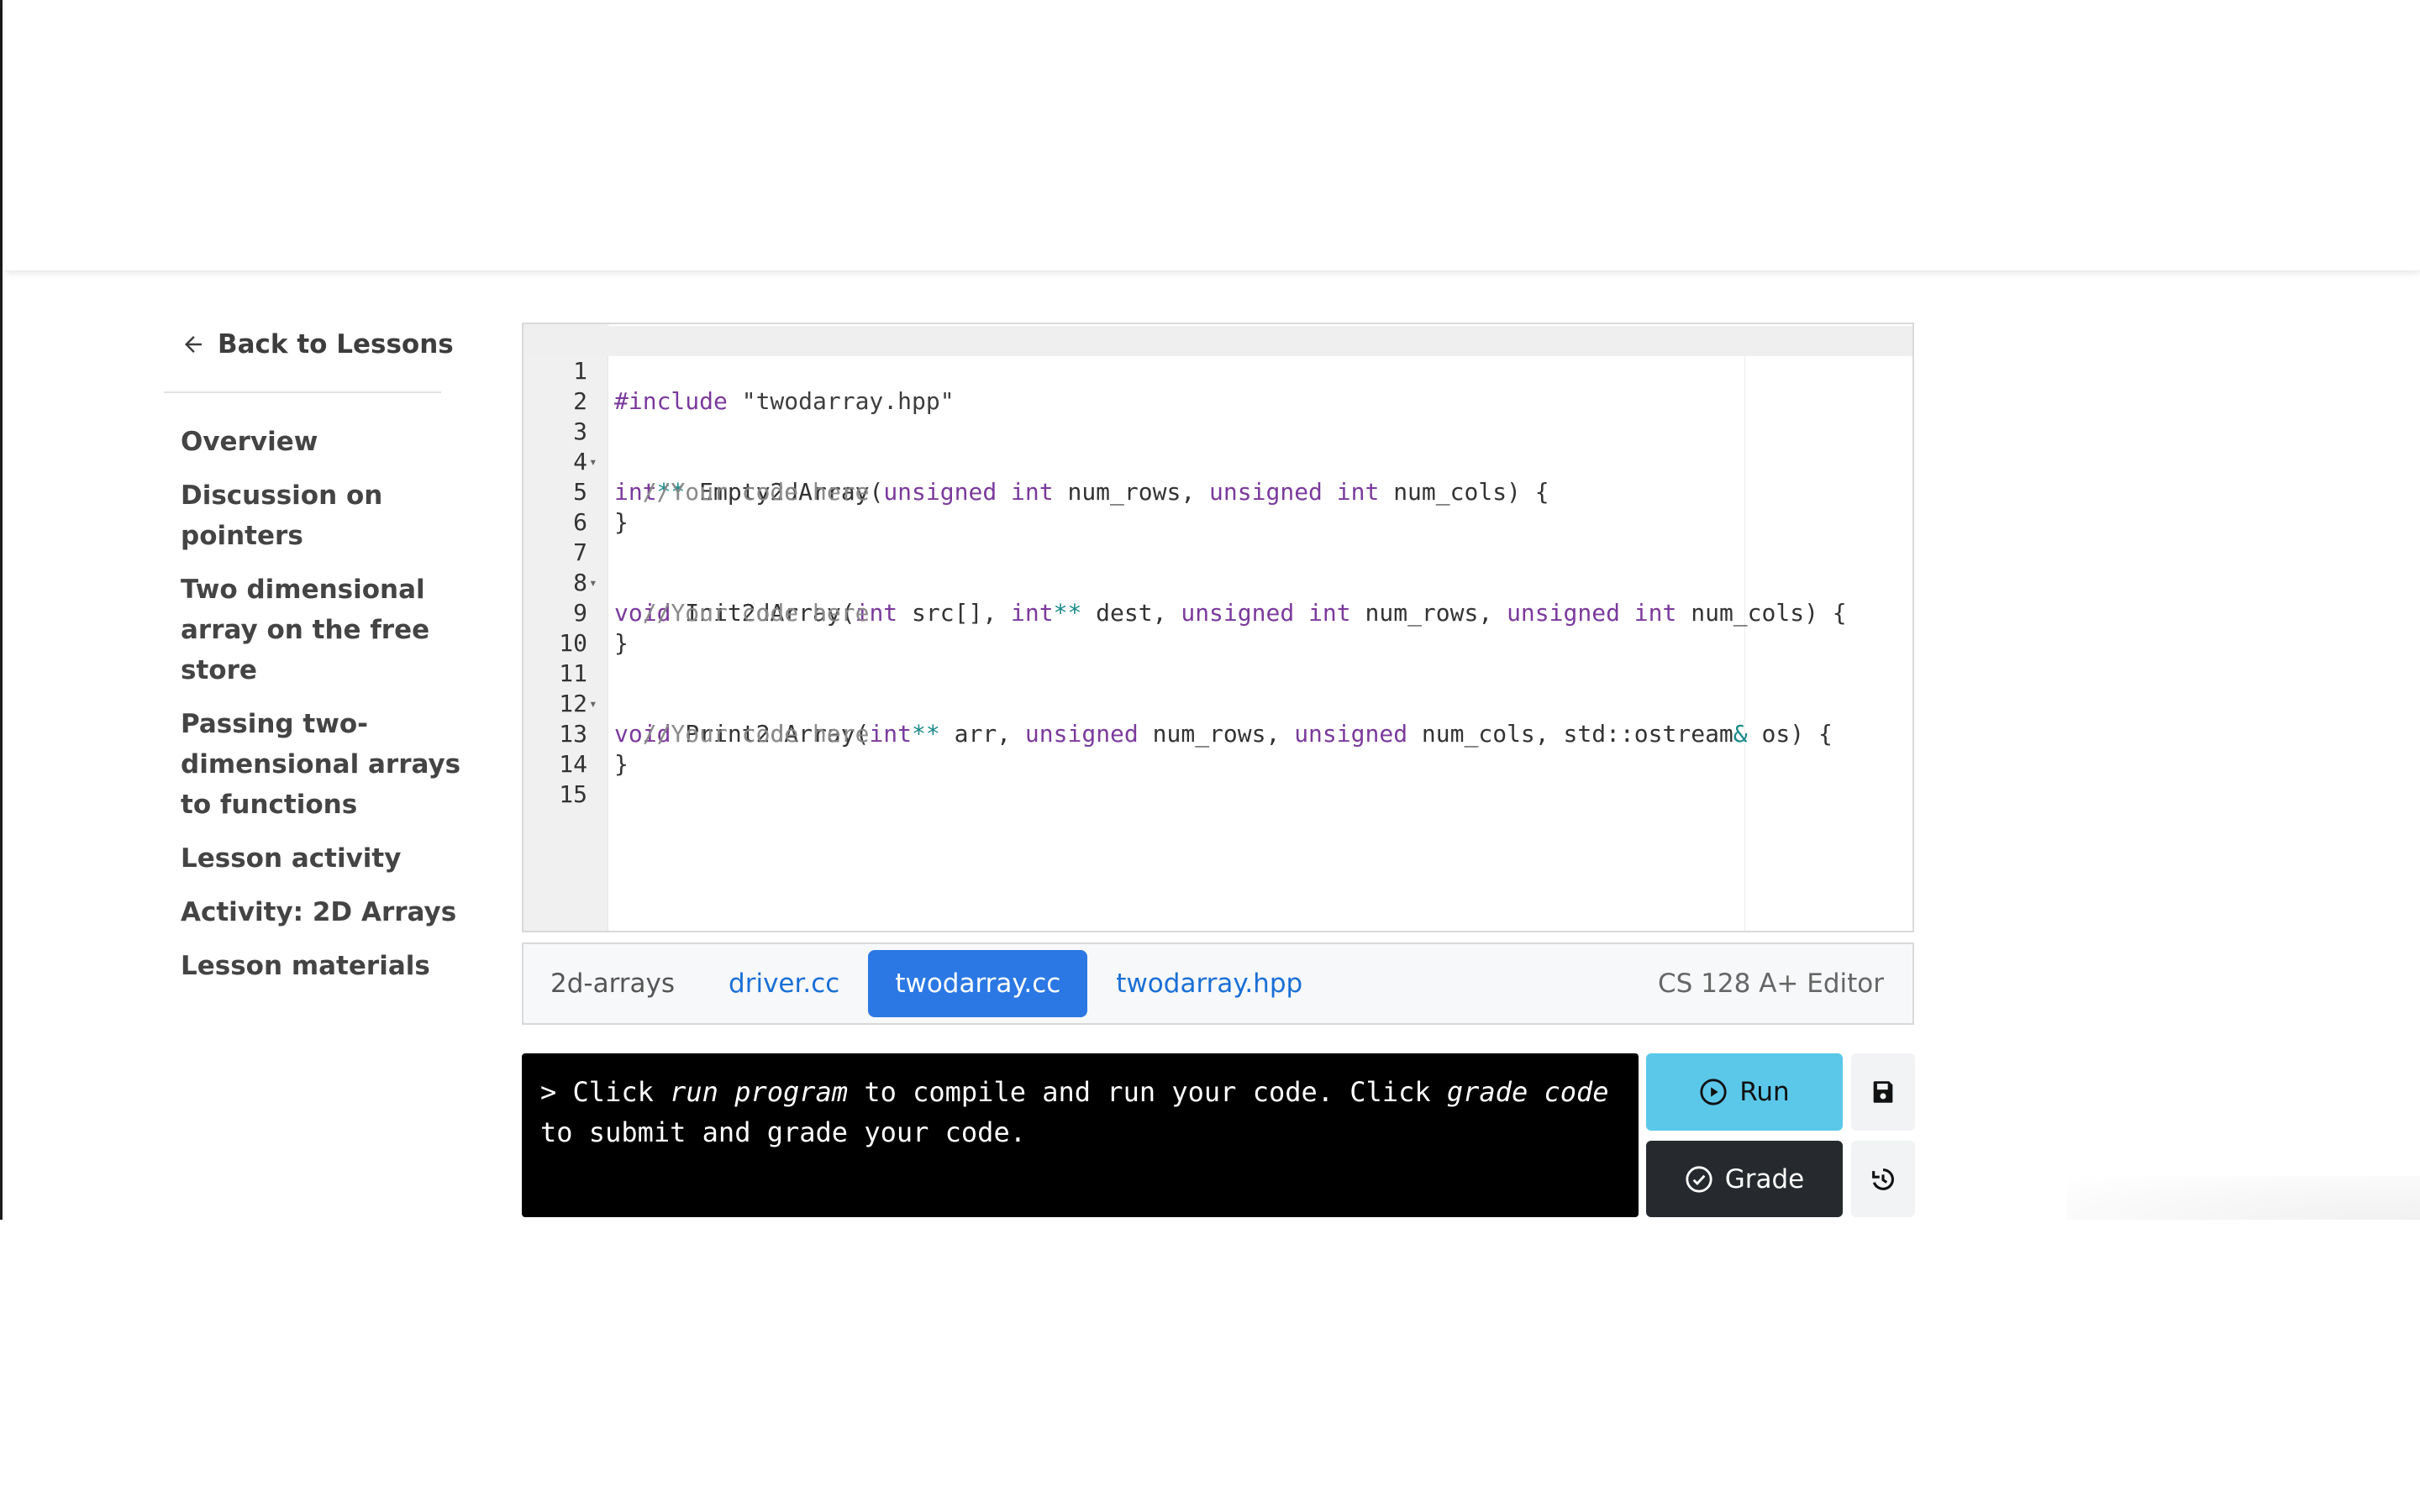 Image resolution: width=2420 pixels, height=1512 pixels. Describe the element at coordinates (978, 983) in the screenshot. I see `tab-twodarray-cc: twodarray.cc` at that location.